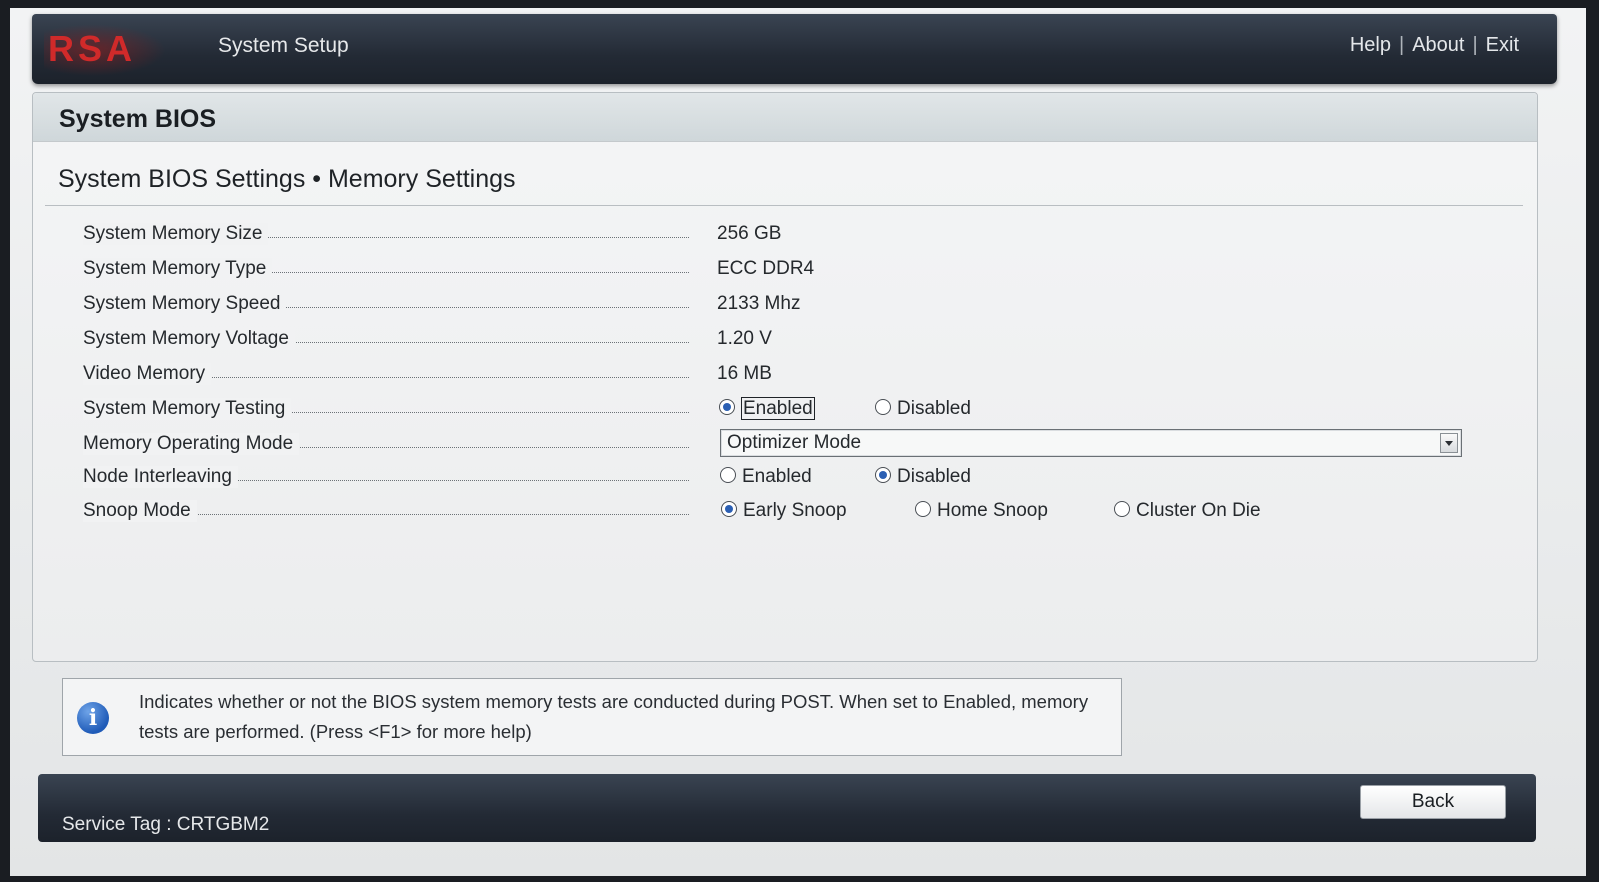  What do you see at coordinates (138, 119) in the screenshot?
I see `panel-title: System BIOS` at bounding box center [138, 119].